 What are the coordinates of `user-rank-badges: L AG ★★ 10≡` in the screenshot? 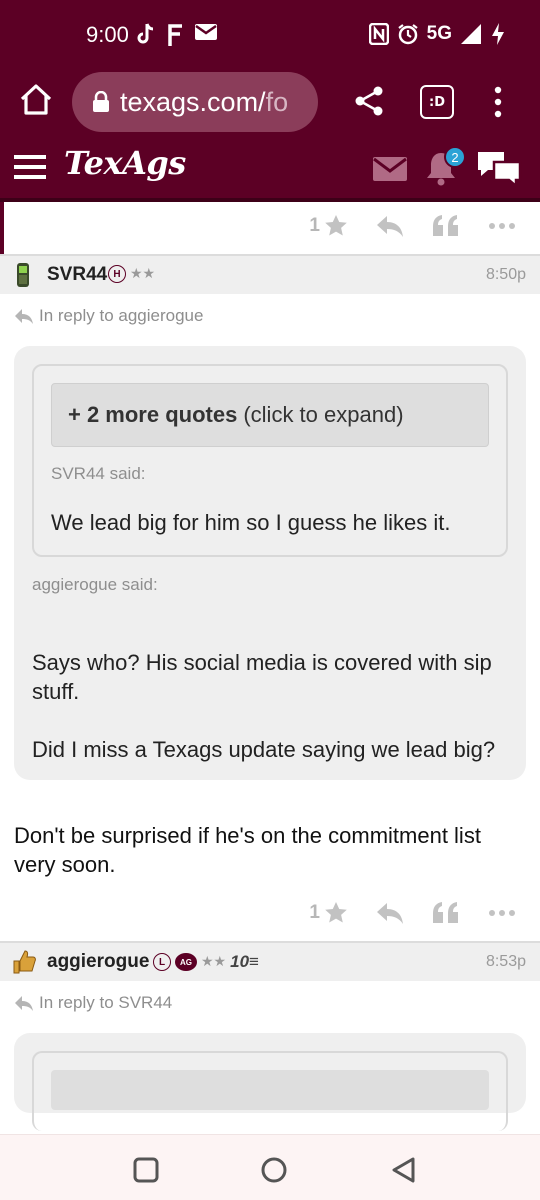 It's located at (206, 962).